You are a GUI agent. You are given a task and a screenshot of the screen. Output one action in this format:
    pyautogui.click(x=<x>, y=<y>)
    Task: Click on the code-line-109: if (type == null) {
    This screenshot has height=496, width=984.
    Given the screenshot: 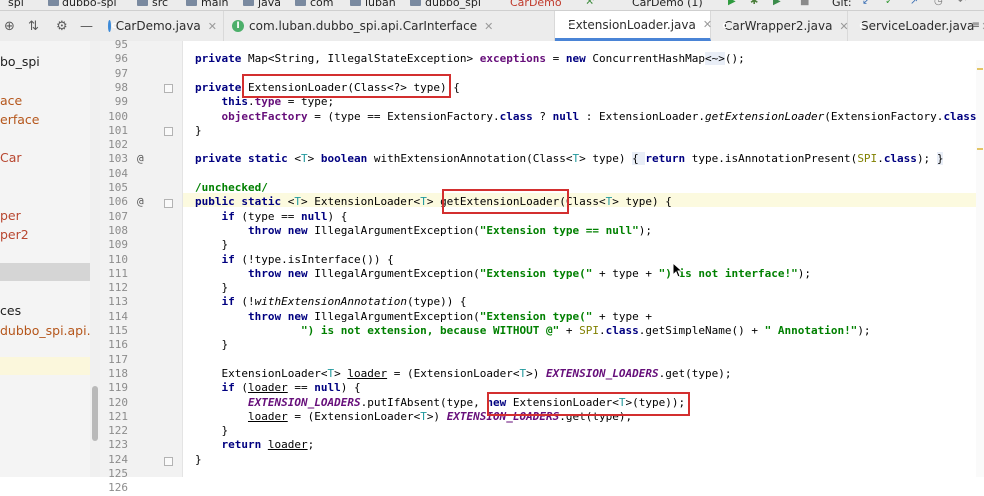 What is the action you would take?
    pyautogui.click(x=284, y=216)
    